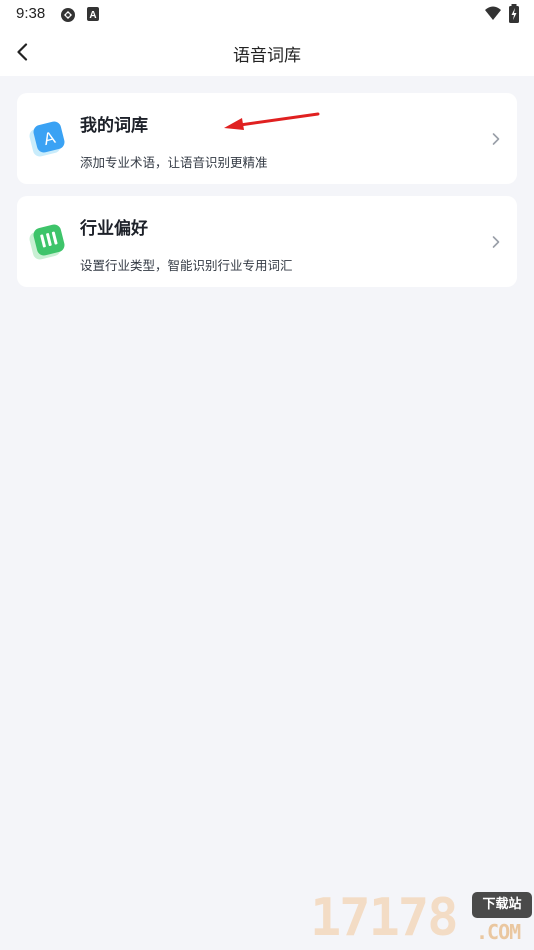  What do you see at coordinates (47, 139) in the screenshot?
I see `letter-a-icon: A` at bounding box center [47, 139].